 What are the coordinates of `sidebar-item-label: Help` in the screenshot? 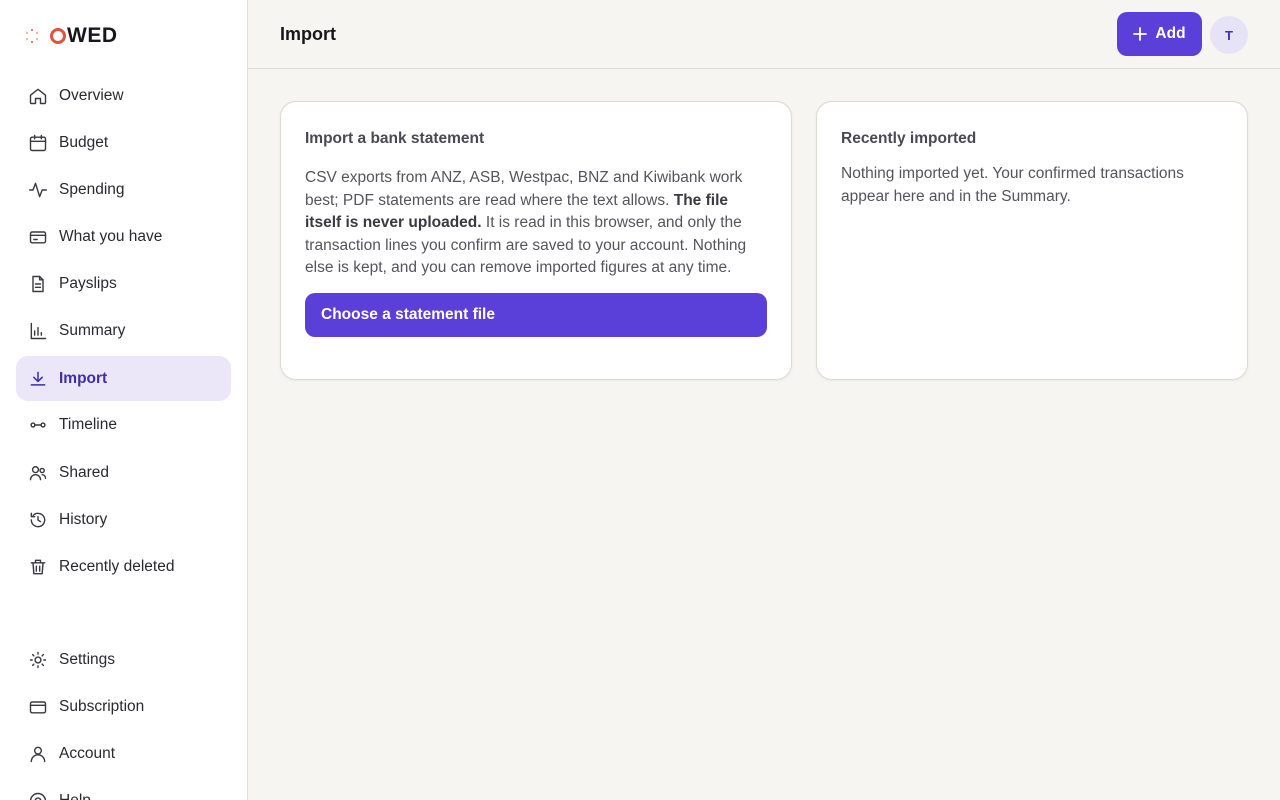 It's located at (75, 795).